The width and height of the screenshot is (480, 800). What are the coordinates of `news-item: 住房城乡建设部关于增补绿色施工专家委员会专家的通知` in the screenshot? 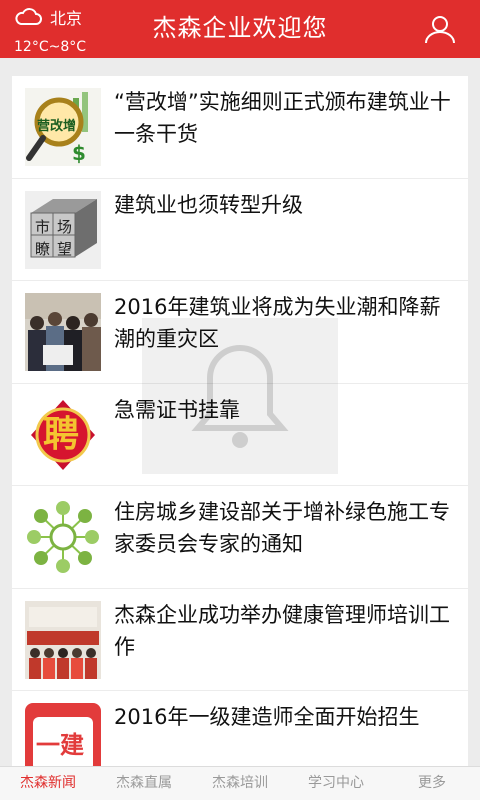 It's located at (240, 537).